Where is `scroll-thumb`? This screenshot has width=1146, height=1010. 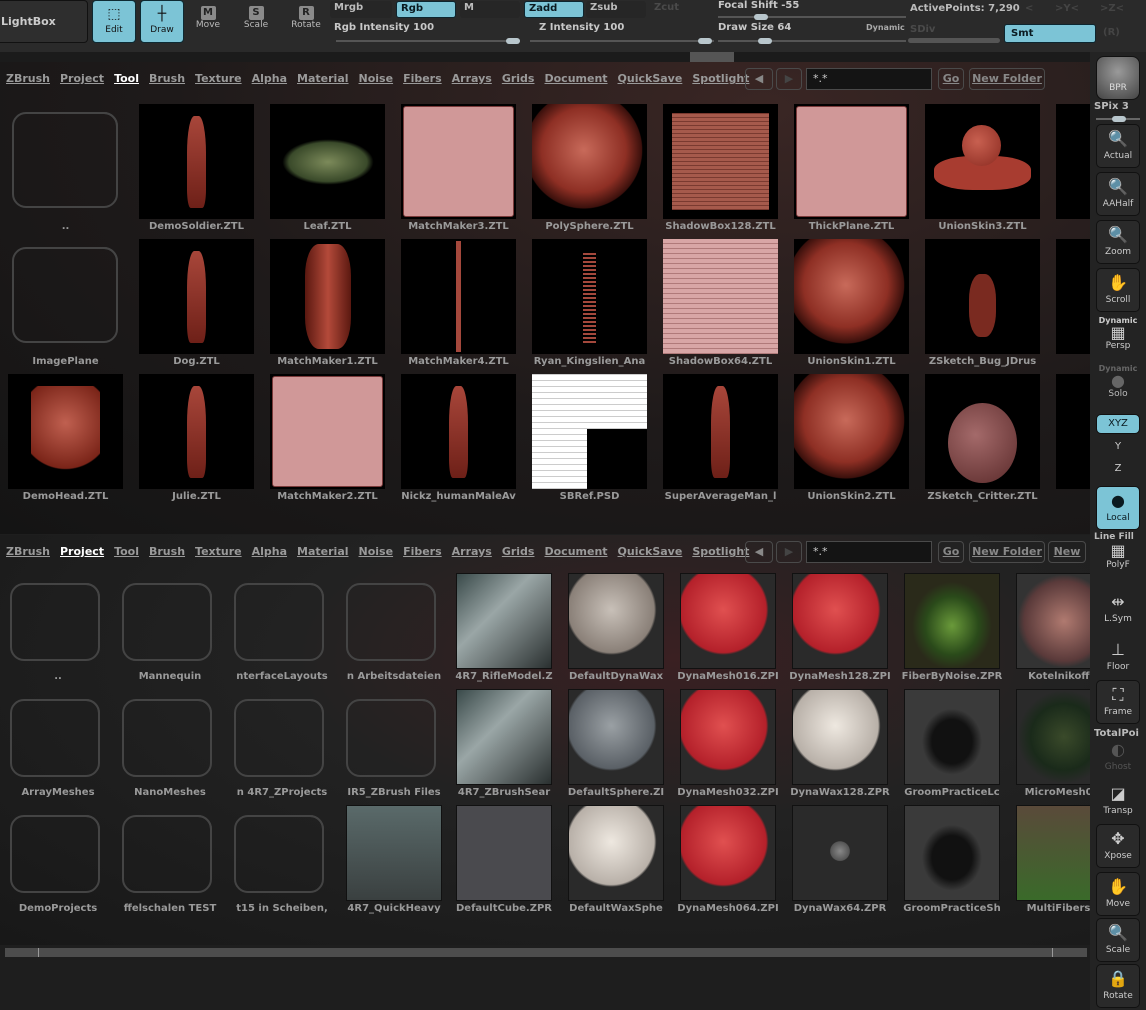
scroll-thumb is located at coordinates (712, 57).